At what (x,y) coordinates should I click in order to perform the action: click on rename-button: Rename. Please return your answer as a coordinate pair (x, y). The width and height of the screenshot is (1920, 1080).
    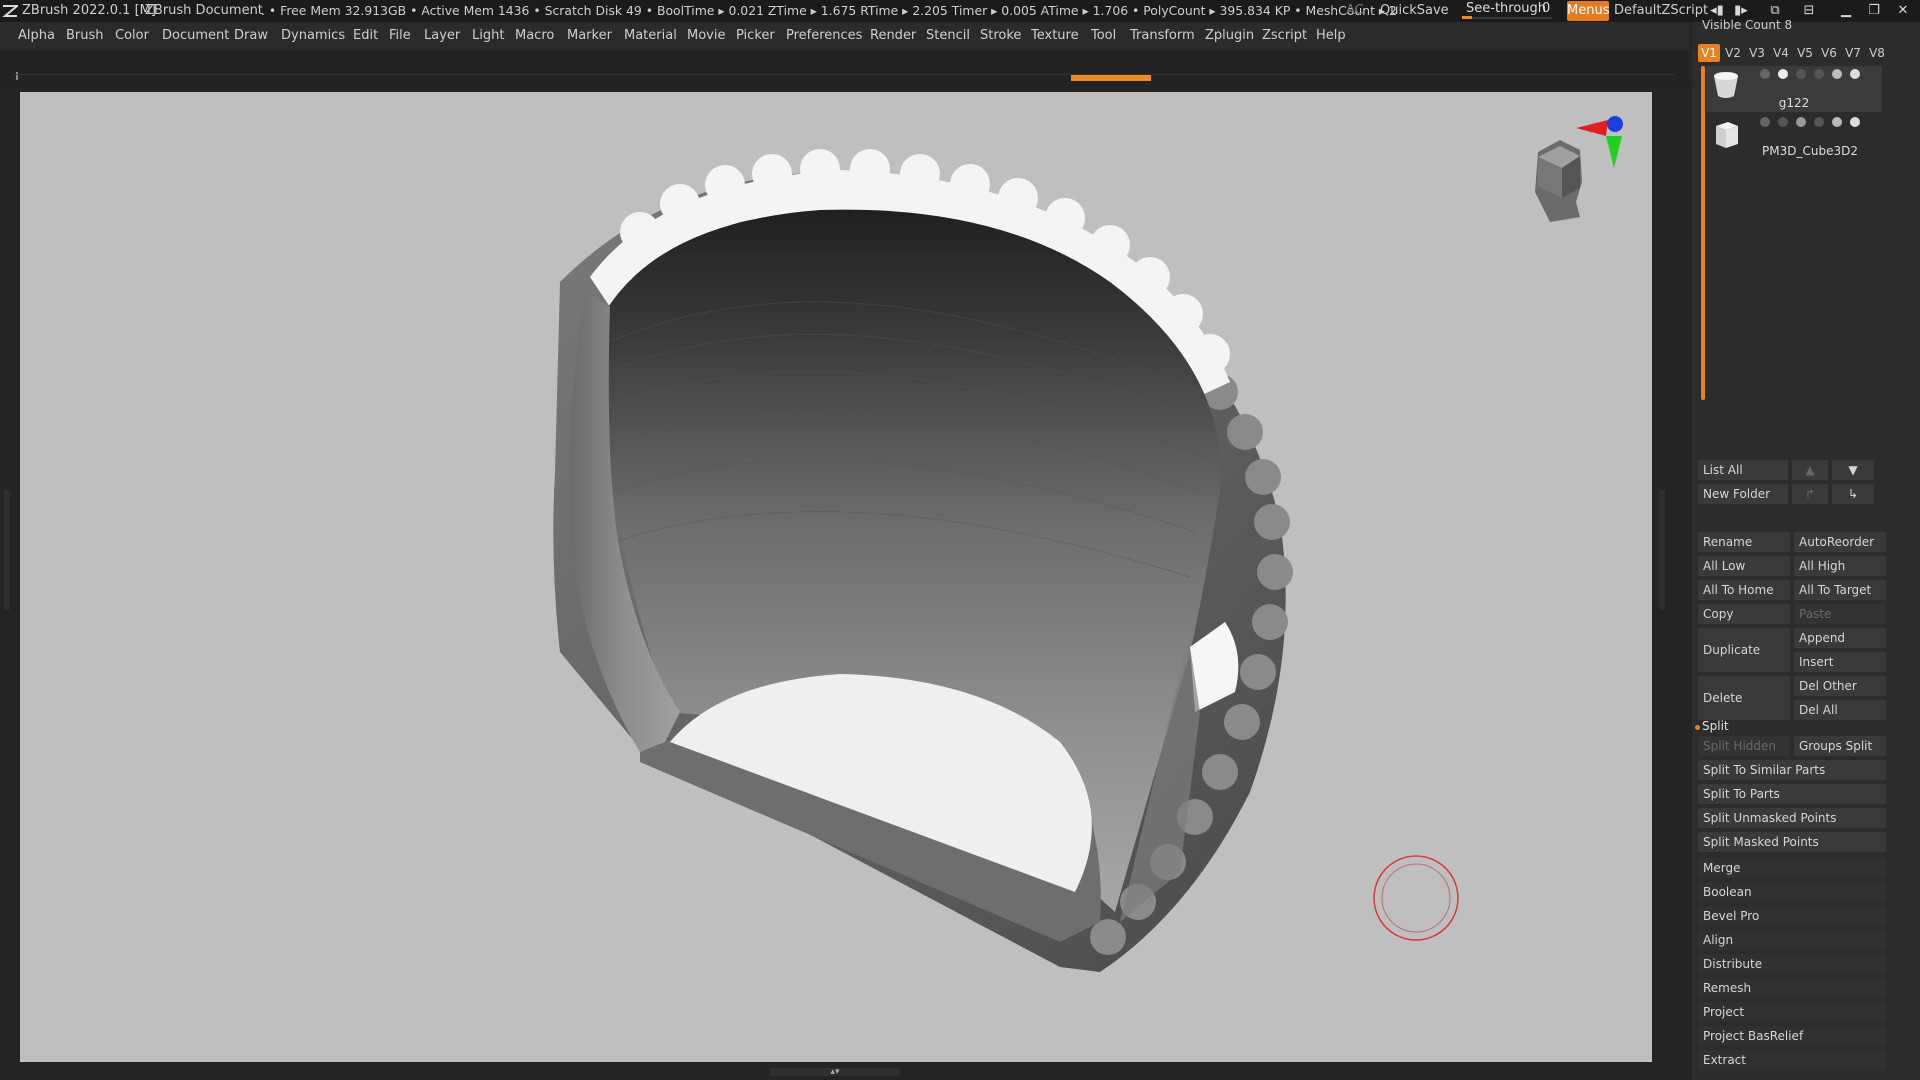
    Looking at the image, I should click on (1744, 542).